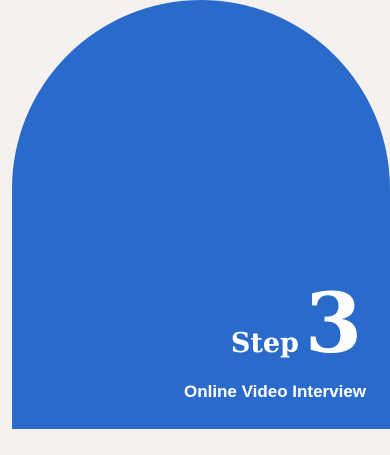 The image size is (390, 455). I want to click on step-heading: Step 3, so click(296, 324).